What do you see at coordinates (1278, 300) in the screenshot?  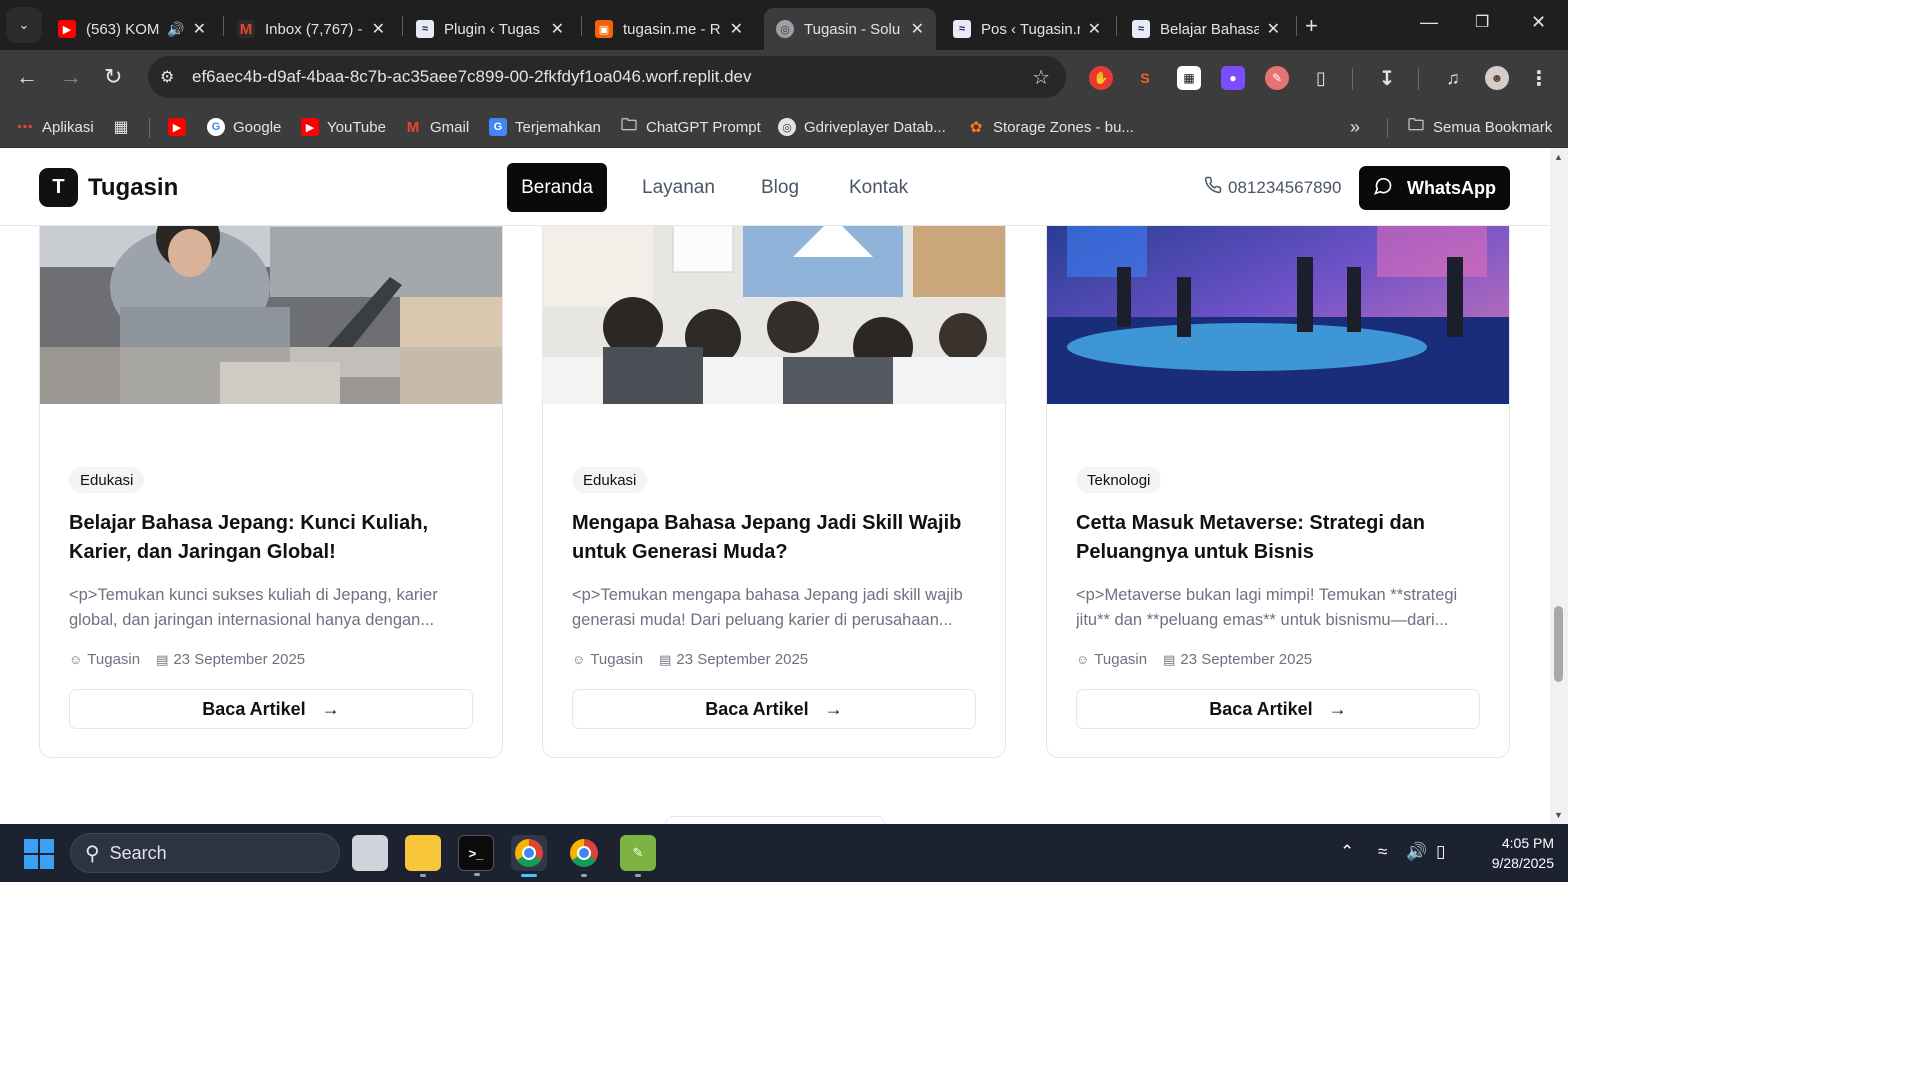 I see `article-thumbnail-metaverse: 56.15` at bounding box center [1278, 300].